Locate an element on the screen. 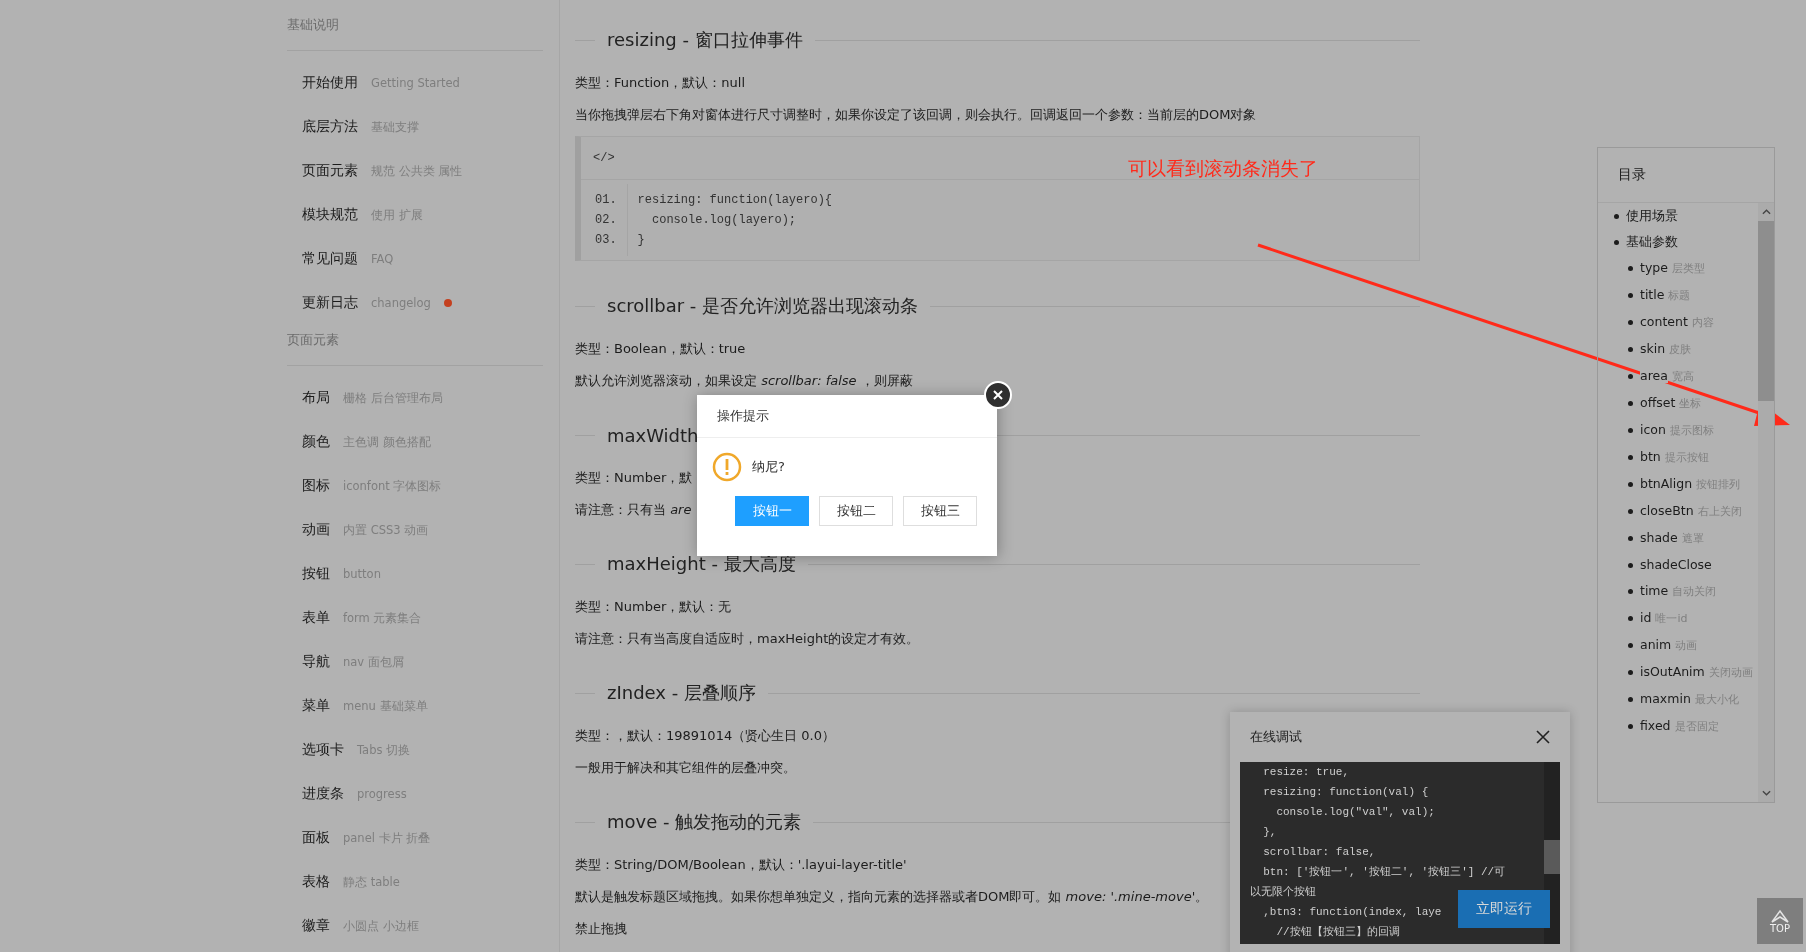  close-button is located at coordinates (998, 395).